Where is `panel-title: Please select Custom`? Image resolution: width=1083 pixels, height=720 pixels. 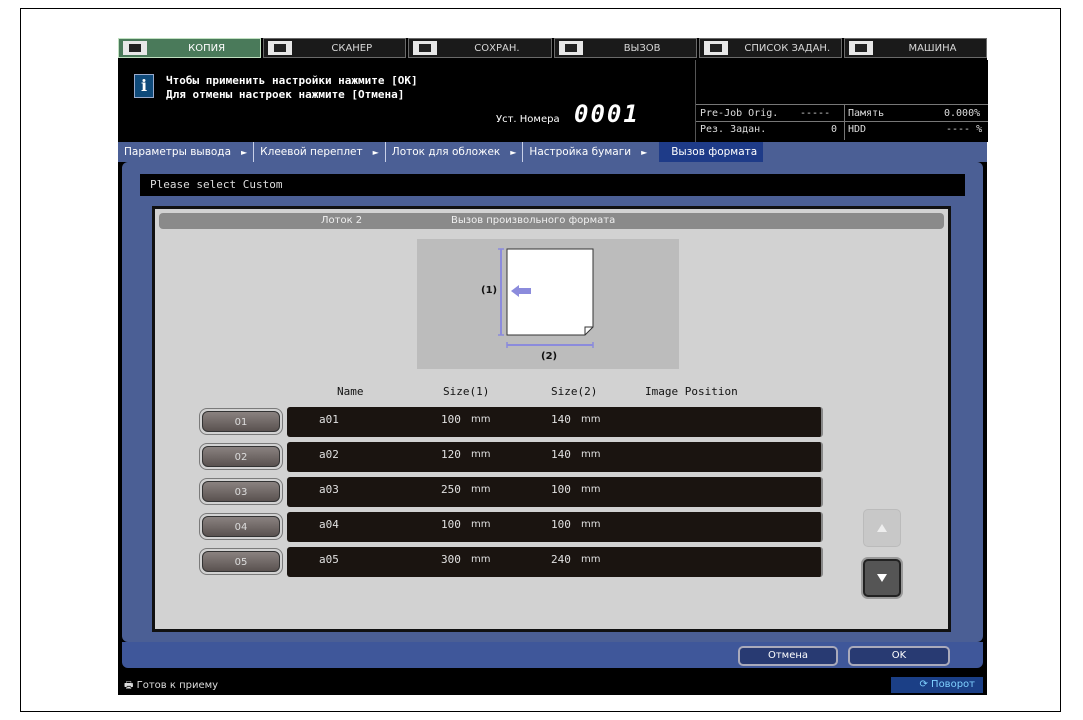
panel-title: Please select Custom is located at coordinates (552, 185).